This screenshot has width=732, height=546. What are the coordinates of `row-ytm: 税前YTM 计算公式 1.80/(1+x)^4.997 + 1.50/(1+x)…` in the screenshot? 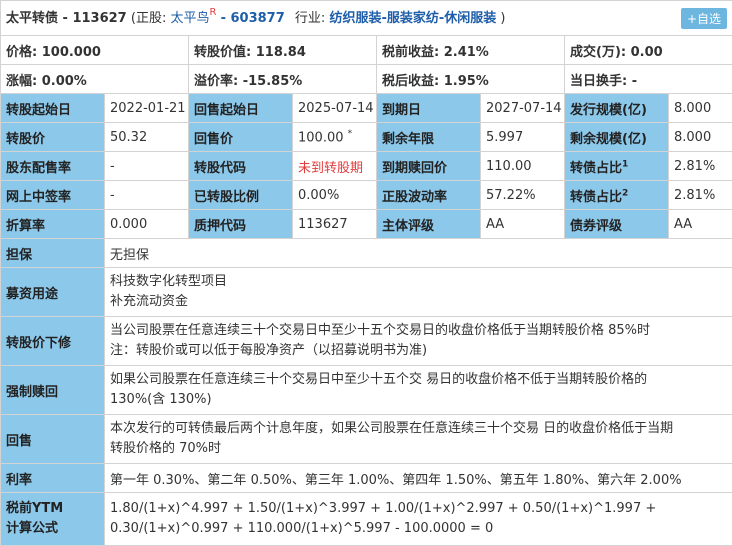 It's located at (366, 519).